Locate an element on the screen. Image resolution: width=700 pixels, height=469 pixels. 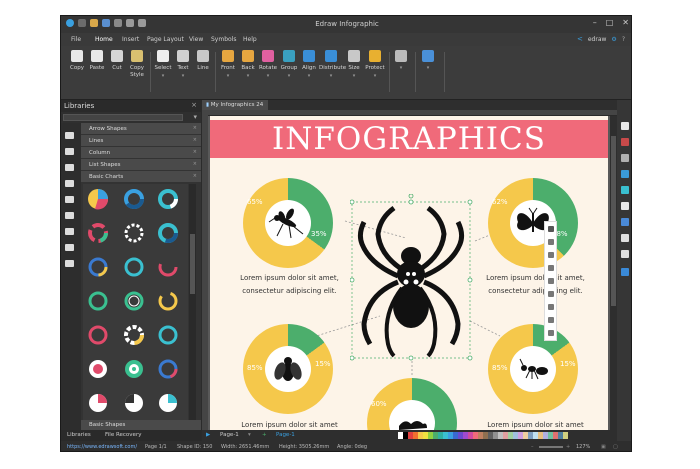
page-setup-icon is located at coordinates (625, 190).